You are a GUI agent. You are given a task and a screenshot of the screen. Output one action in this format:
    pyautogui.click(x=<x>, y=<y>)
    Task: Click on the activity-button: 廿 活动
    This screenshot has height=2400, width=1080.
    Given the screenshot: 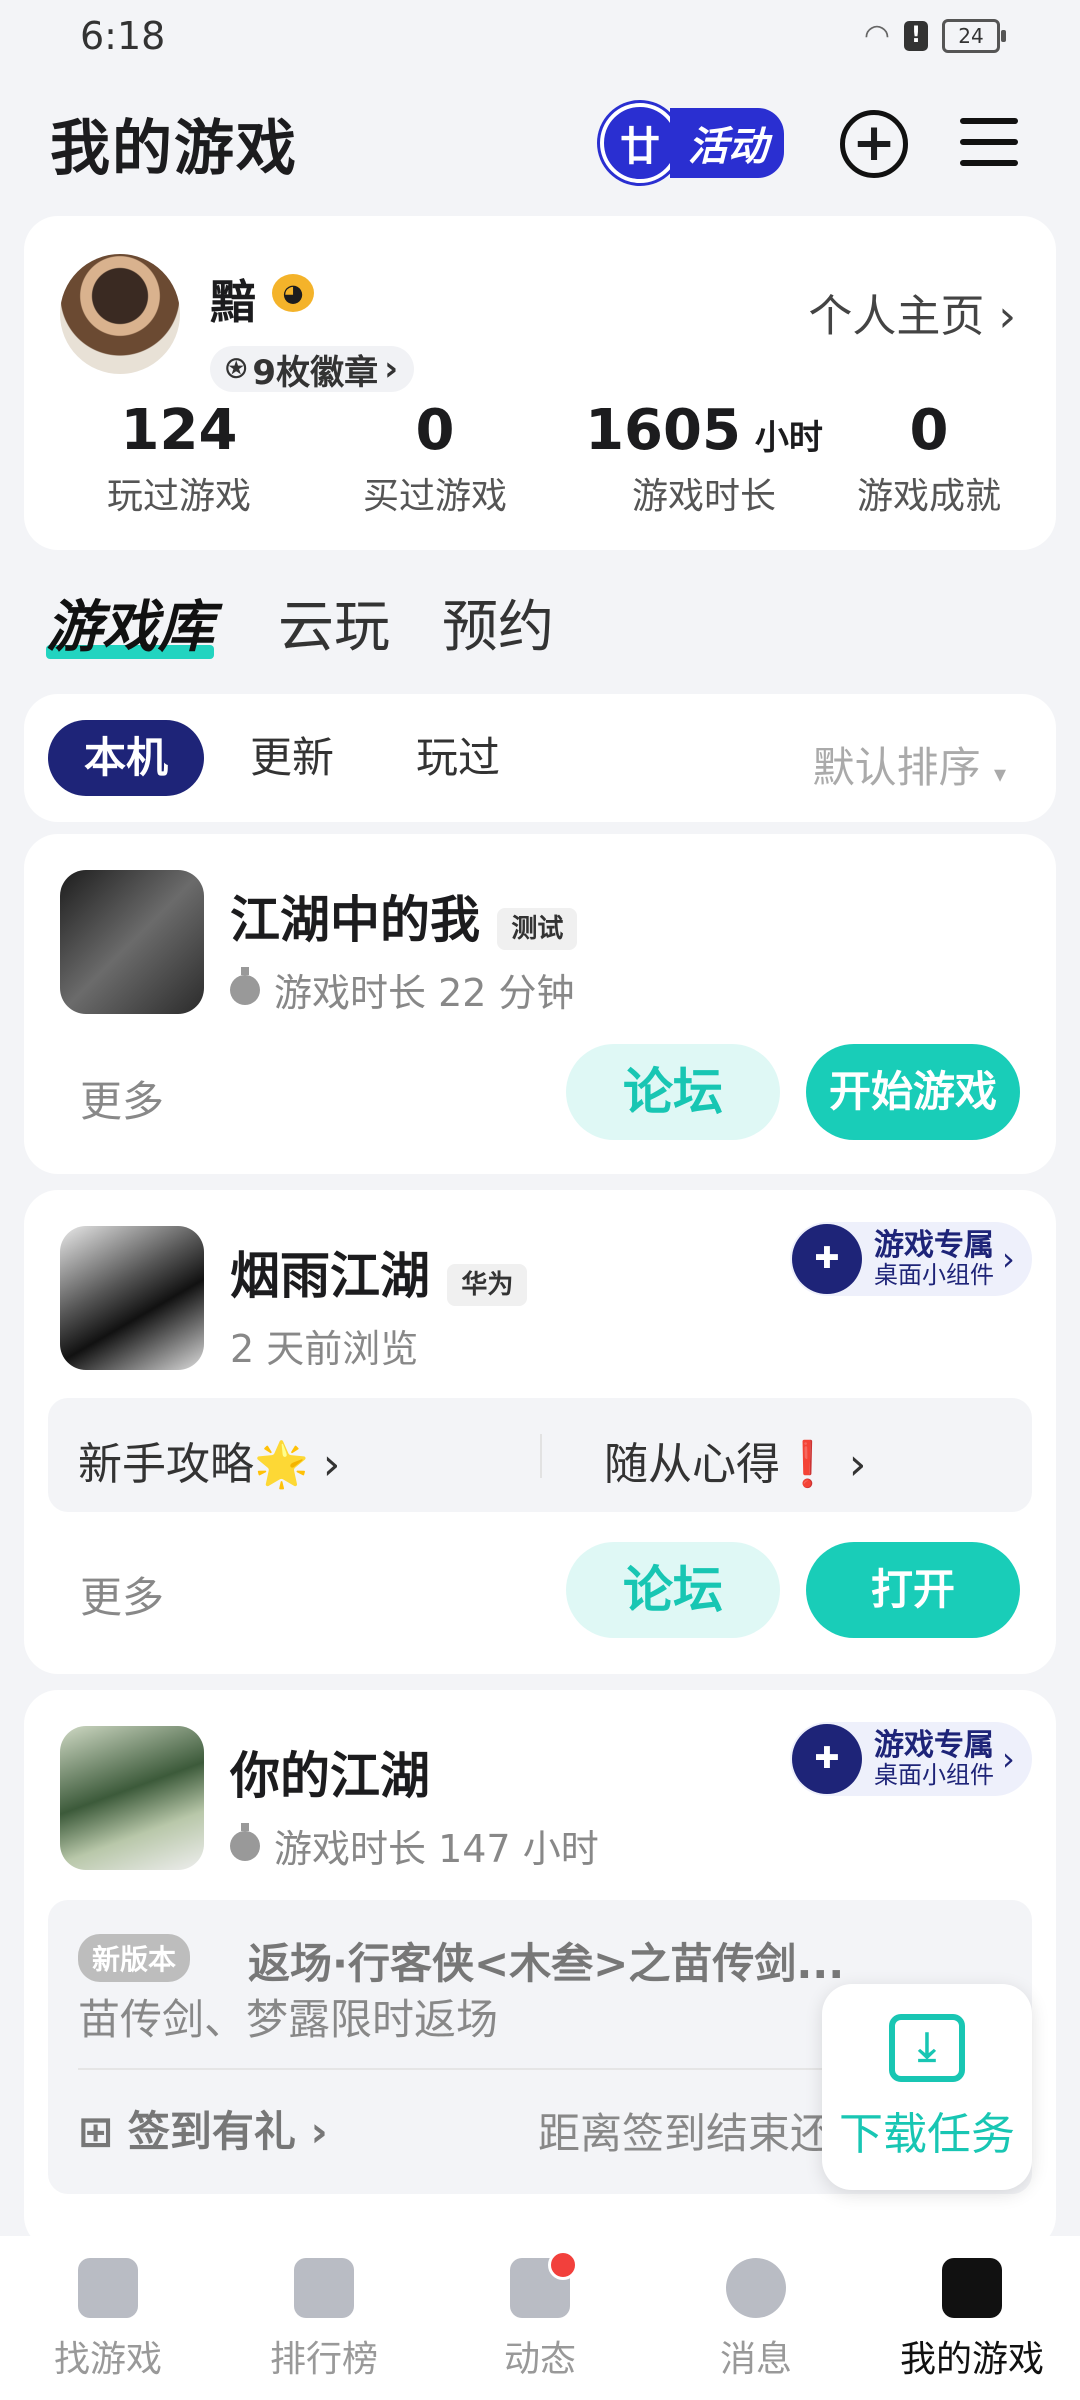 What is the action you would take?
    pyautogui.click(x=694, y=143)
    